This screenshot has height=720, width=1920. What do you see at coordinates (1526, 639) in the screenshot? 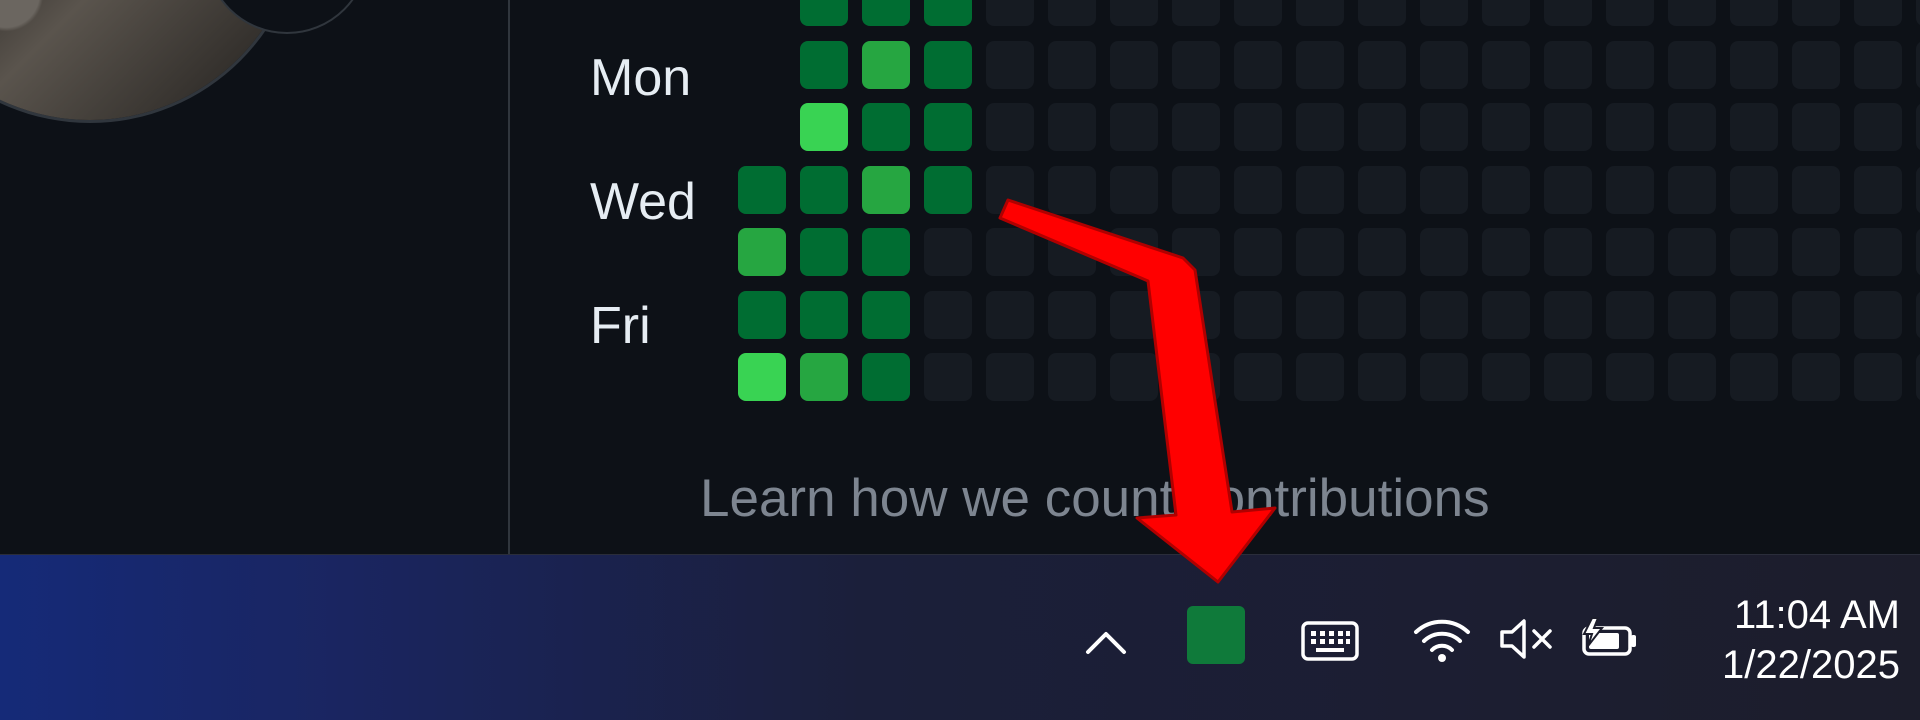
I see `volume-button` at bounding box center [1526, 639].